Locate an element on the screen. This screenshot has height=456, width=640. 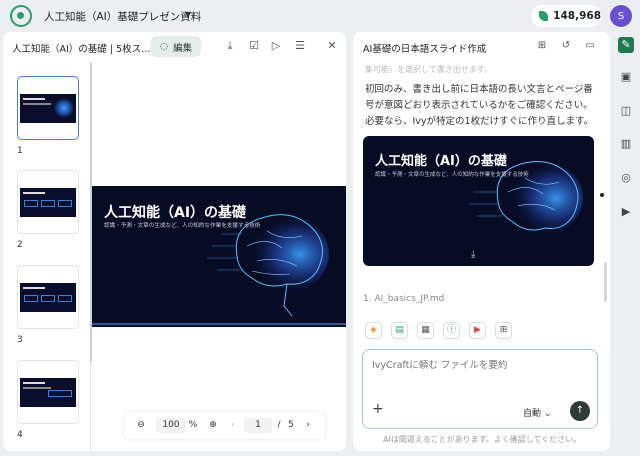
play-icon: ▷ is located at coordinates (276, 46).